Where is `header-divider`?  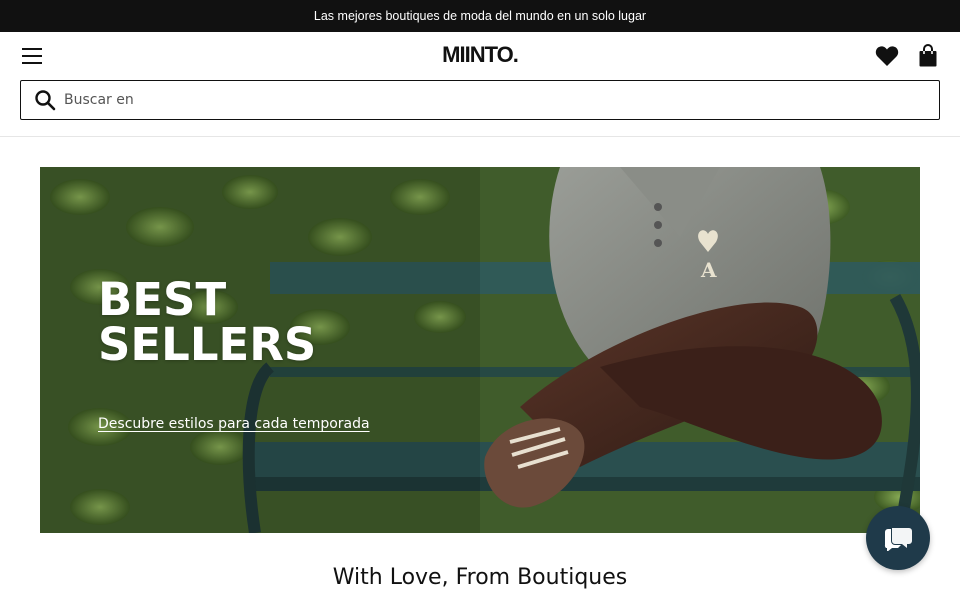 header-divider is located at coordinates (480, 136).